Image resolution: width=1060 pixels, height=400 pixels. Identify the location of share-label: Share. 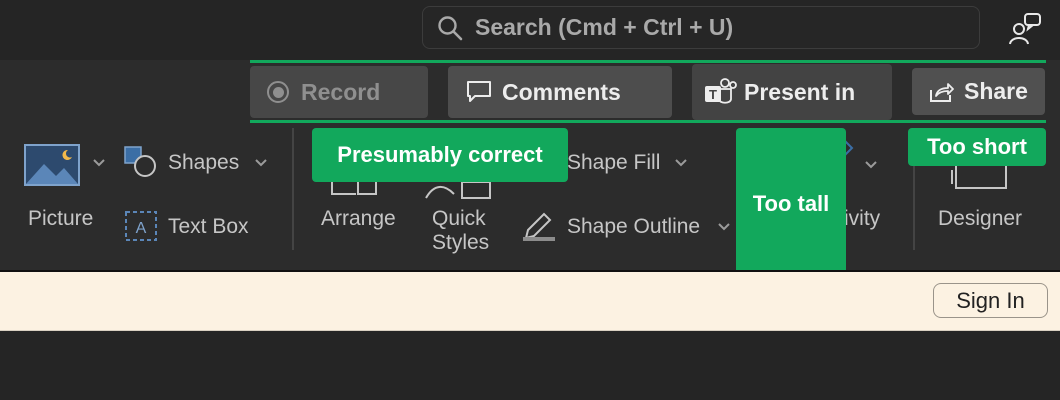
(996, 91).